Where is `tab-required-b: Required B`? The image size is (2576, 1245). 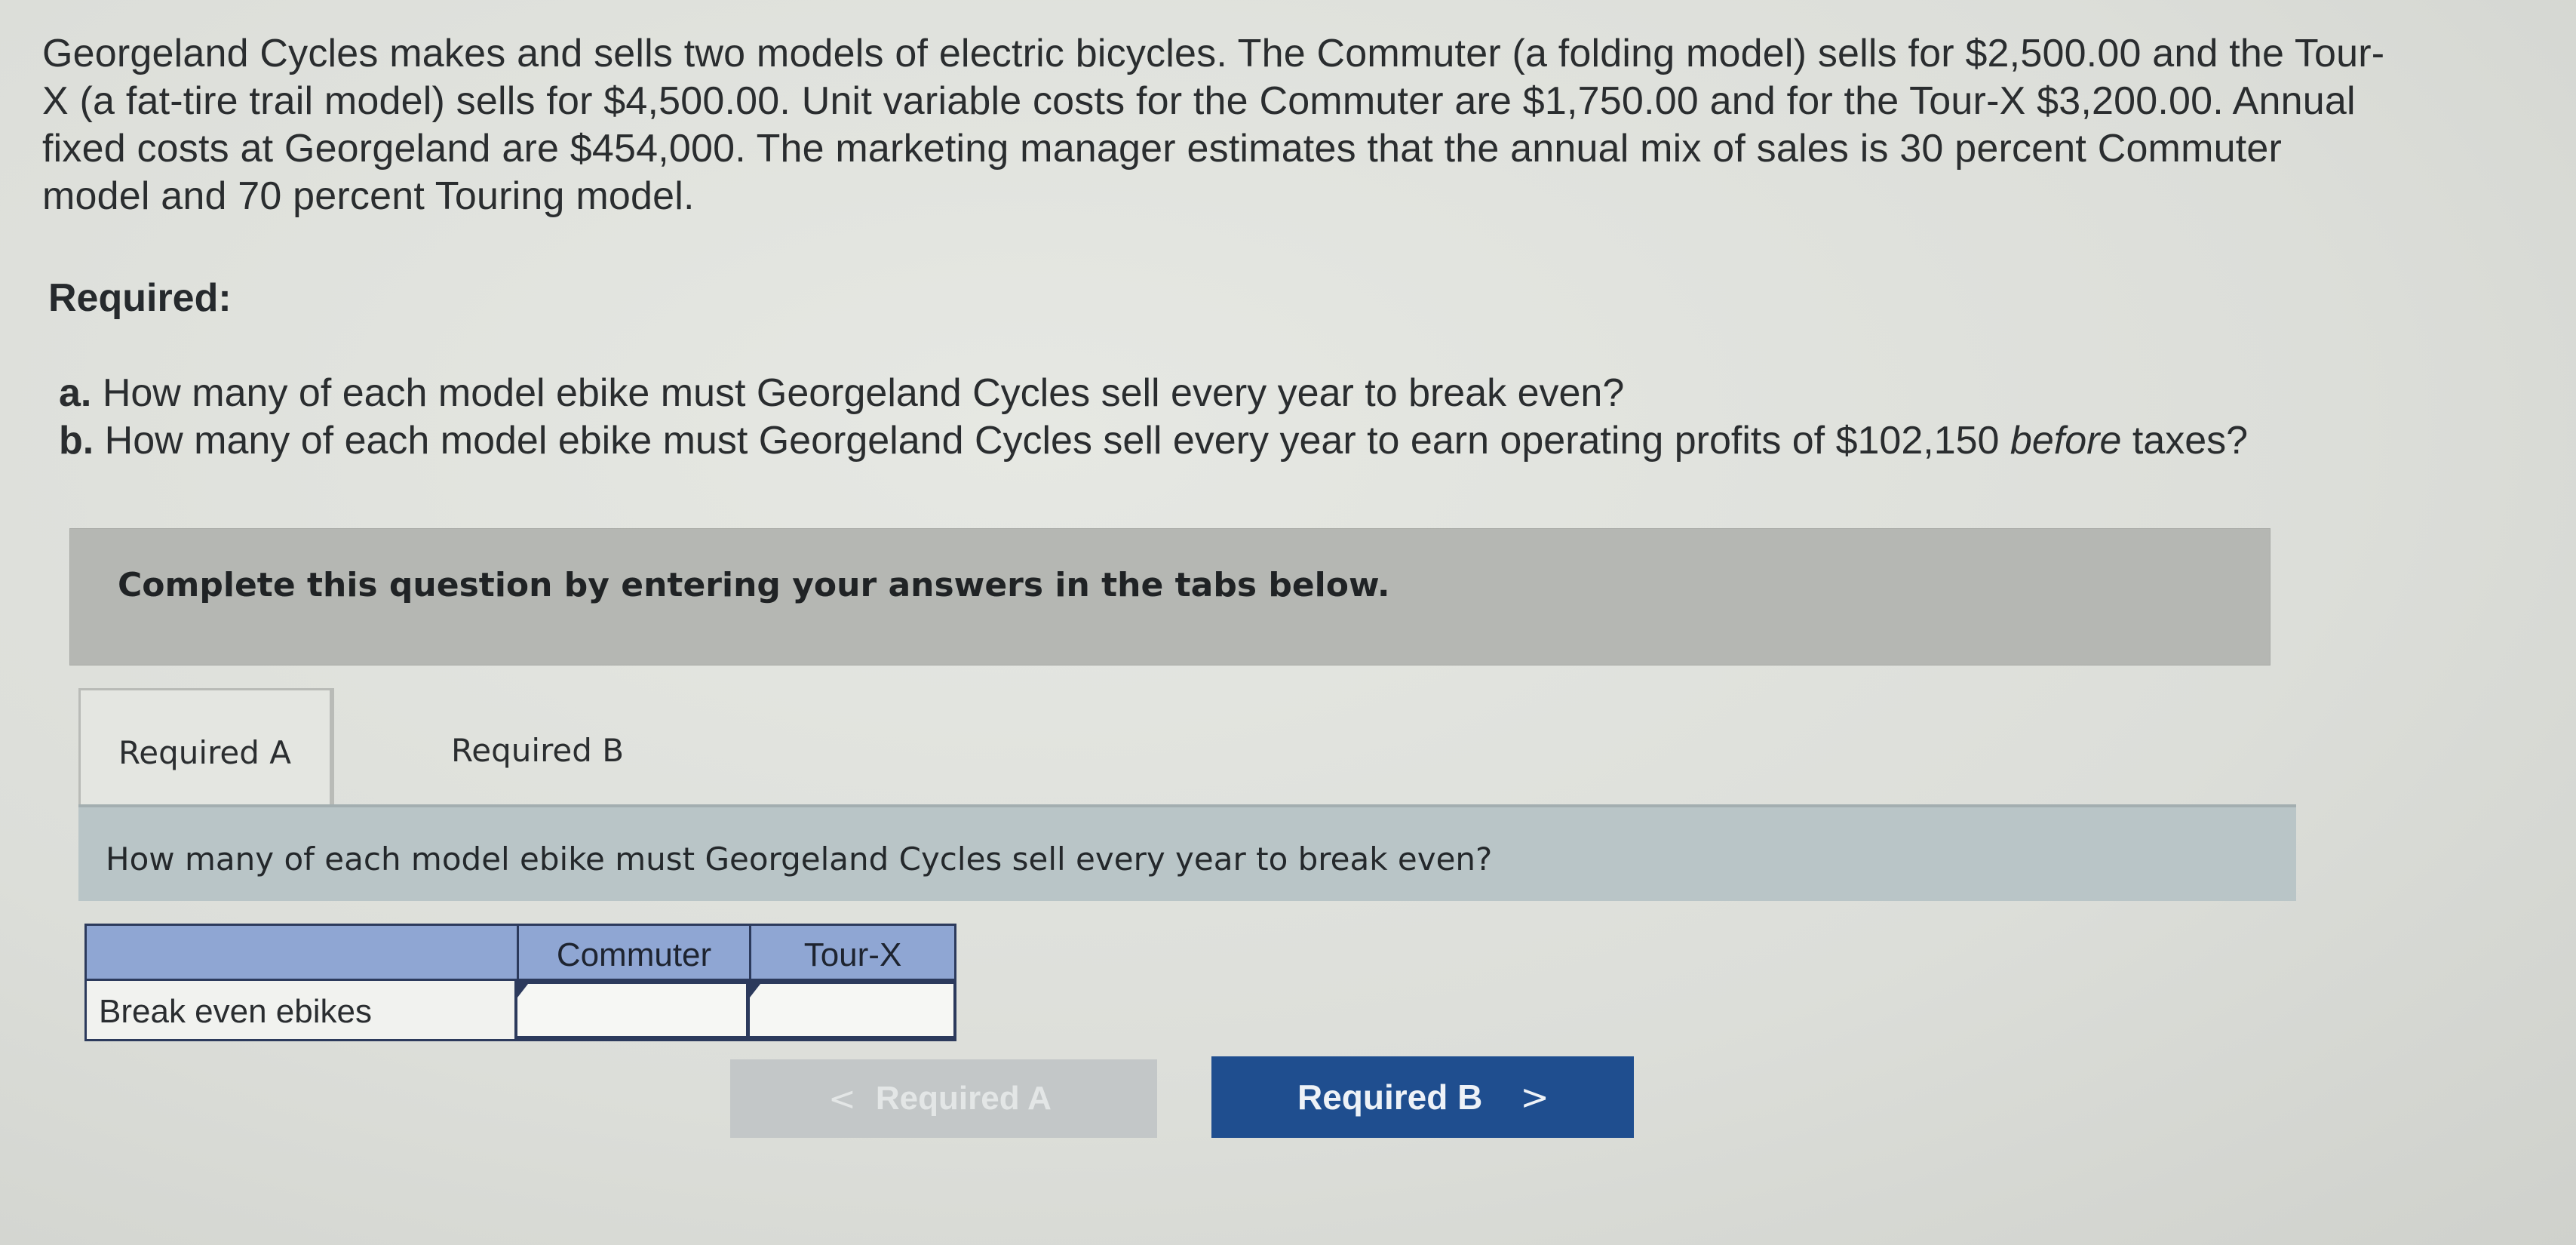
tab-required-b: Required B is located at coordinates (488, 748).